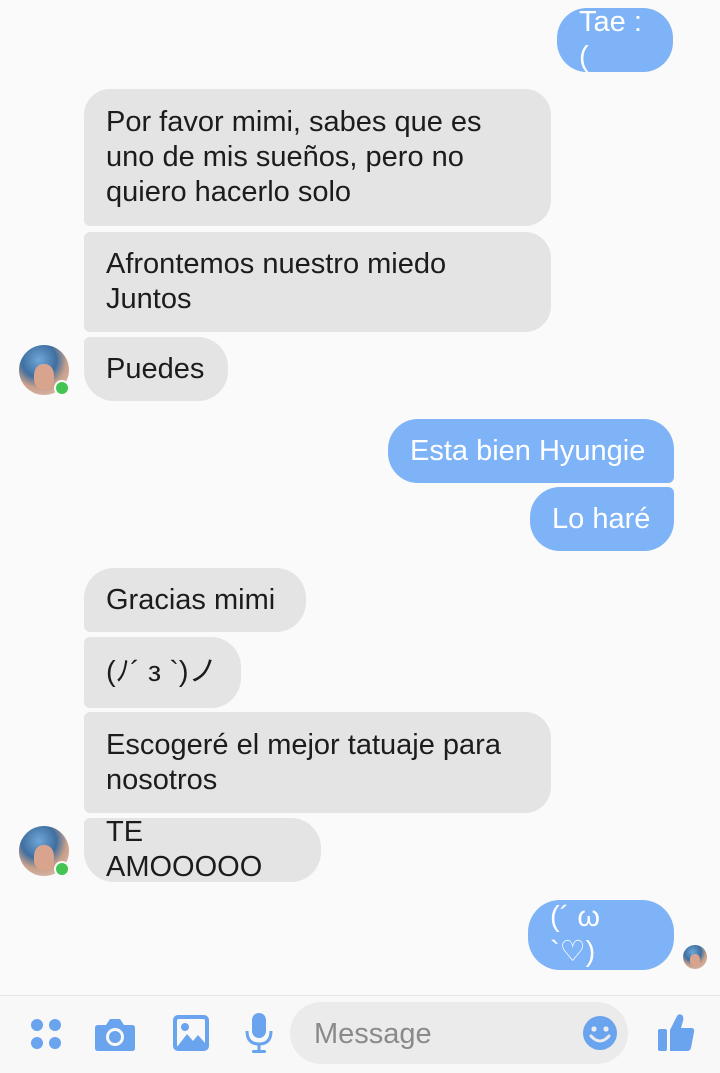 The height and width of the screenshot is (1073, 720). Describe the element at coordinates (46, 1034) in the screenshot. I see `apps-grid-icon` at that location.